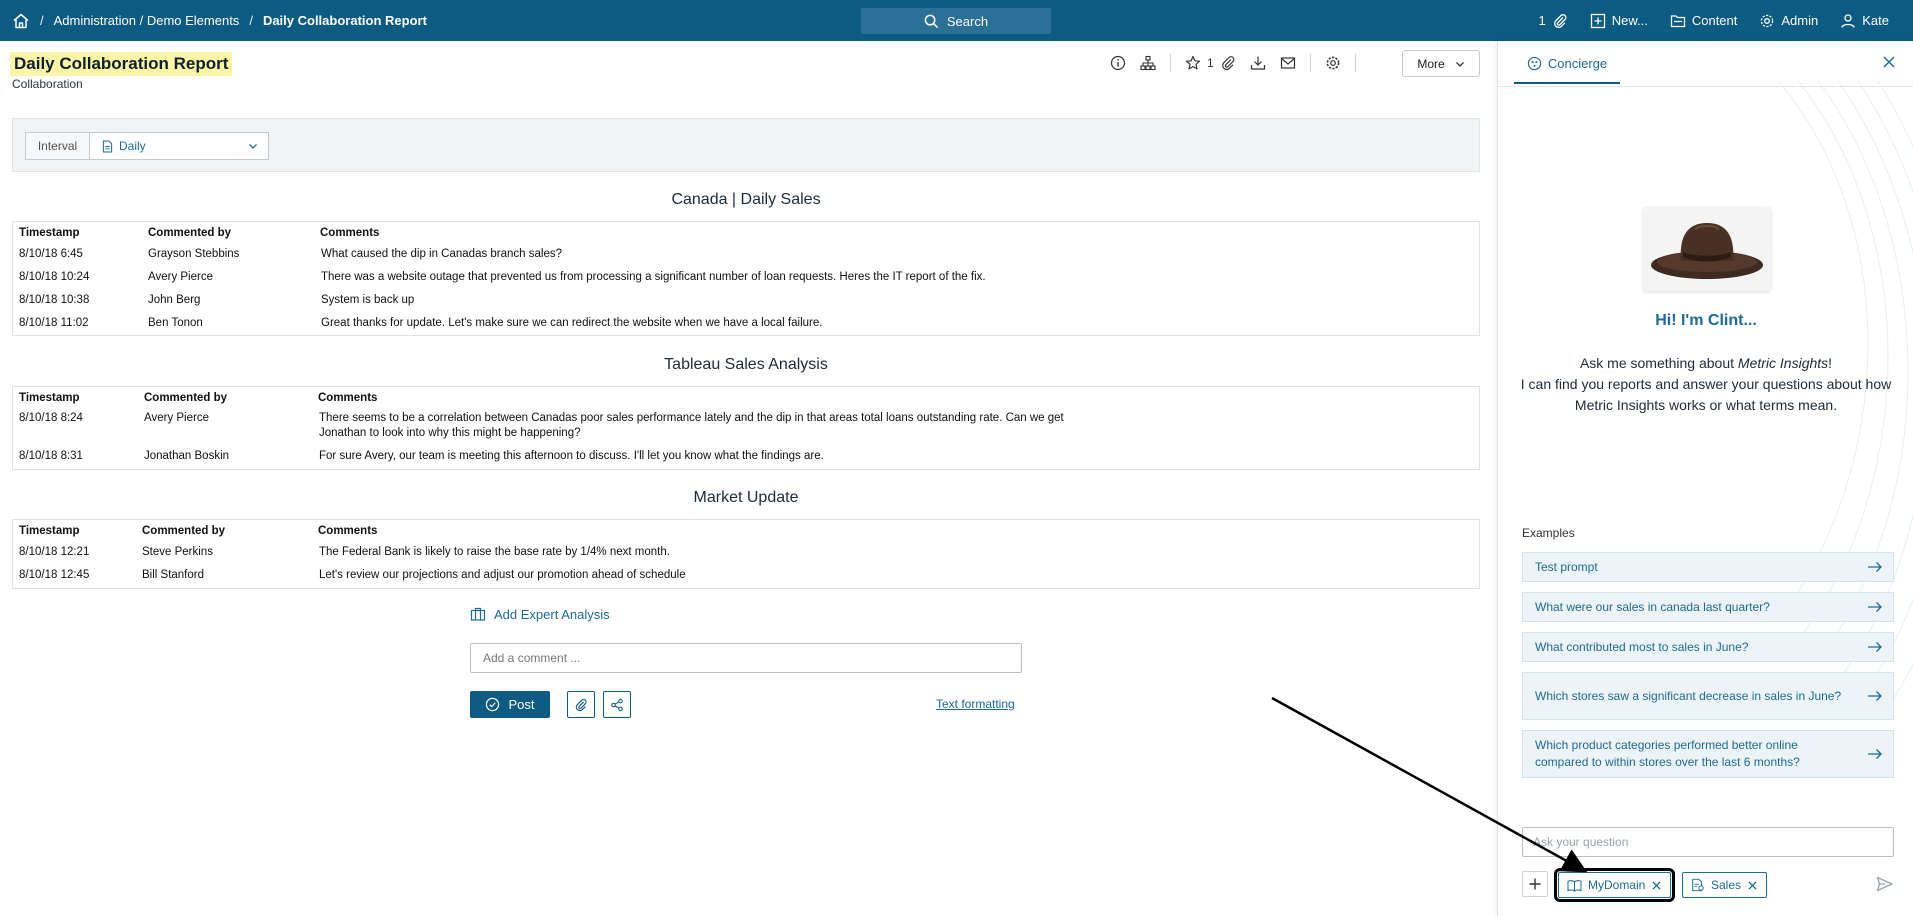 The image size is (1913, 916). I want to click on intro-prefix: Ask me something about, so click(1658, 363).